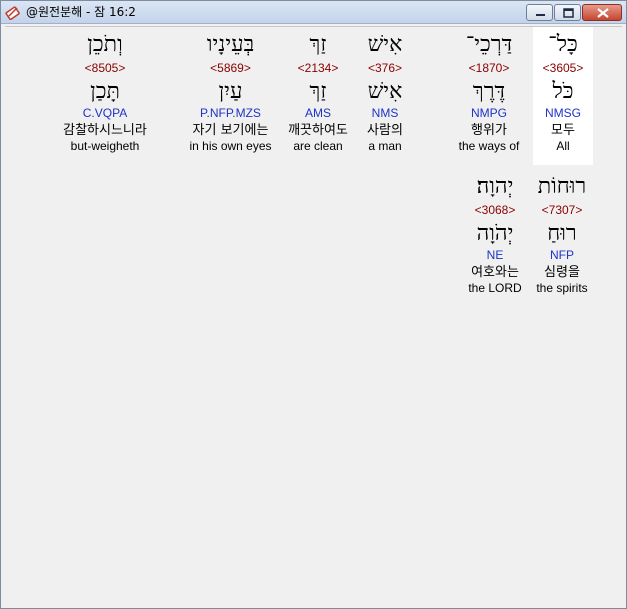 Image resolution: width=627 pixels, height=609 pixels. Describe the element at coordinates (105, 91) in the screenshot. I see `lemma-word: תָּכַן` at that location.